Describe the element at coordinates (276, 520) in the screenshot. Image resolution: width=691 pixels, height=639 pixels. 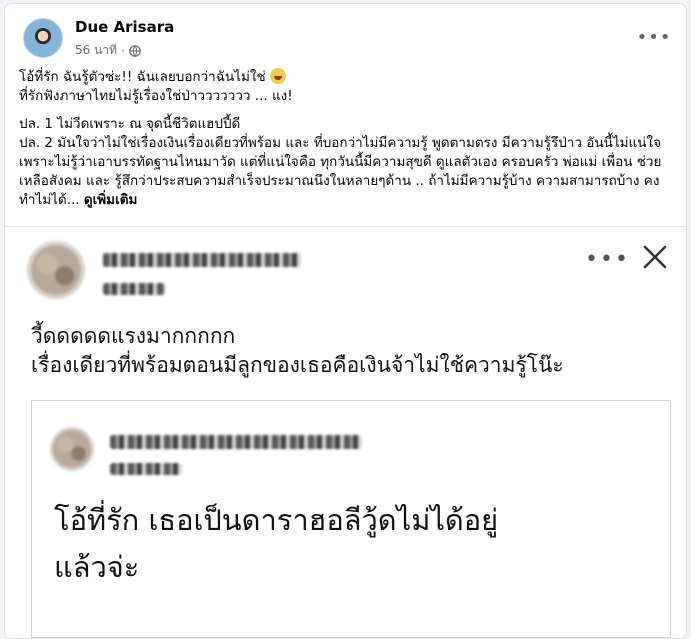
I see `quote-line-1: โอ้ที่รัก เธอเป็นดาราฮอลีวู้ดไม่ได้อยู่` at that location.